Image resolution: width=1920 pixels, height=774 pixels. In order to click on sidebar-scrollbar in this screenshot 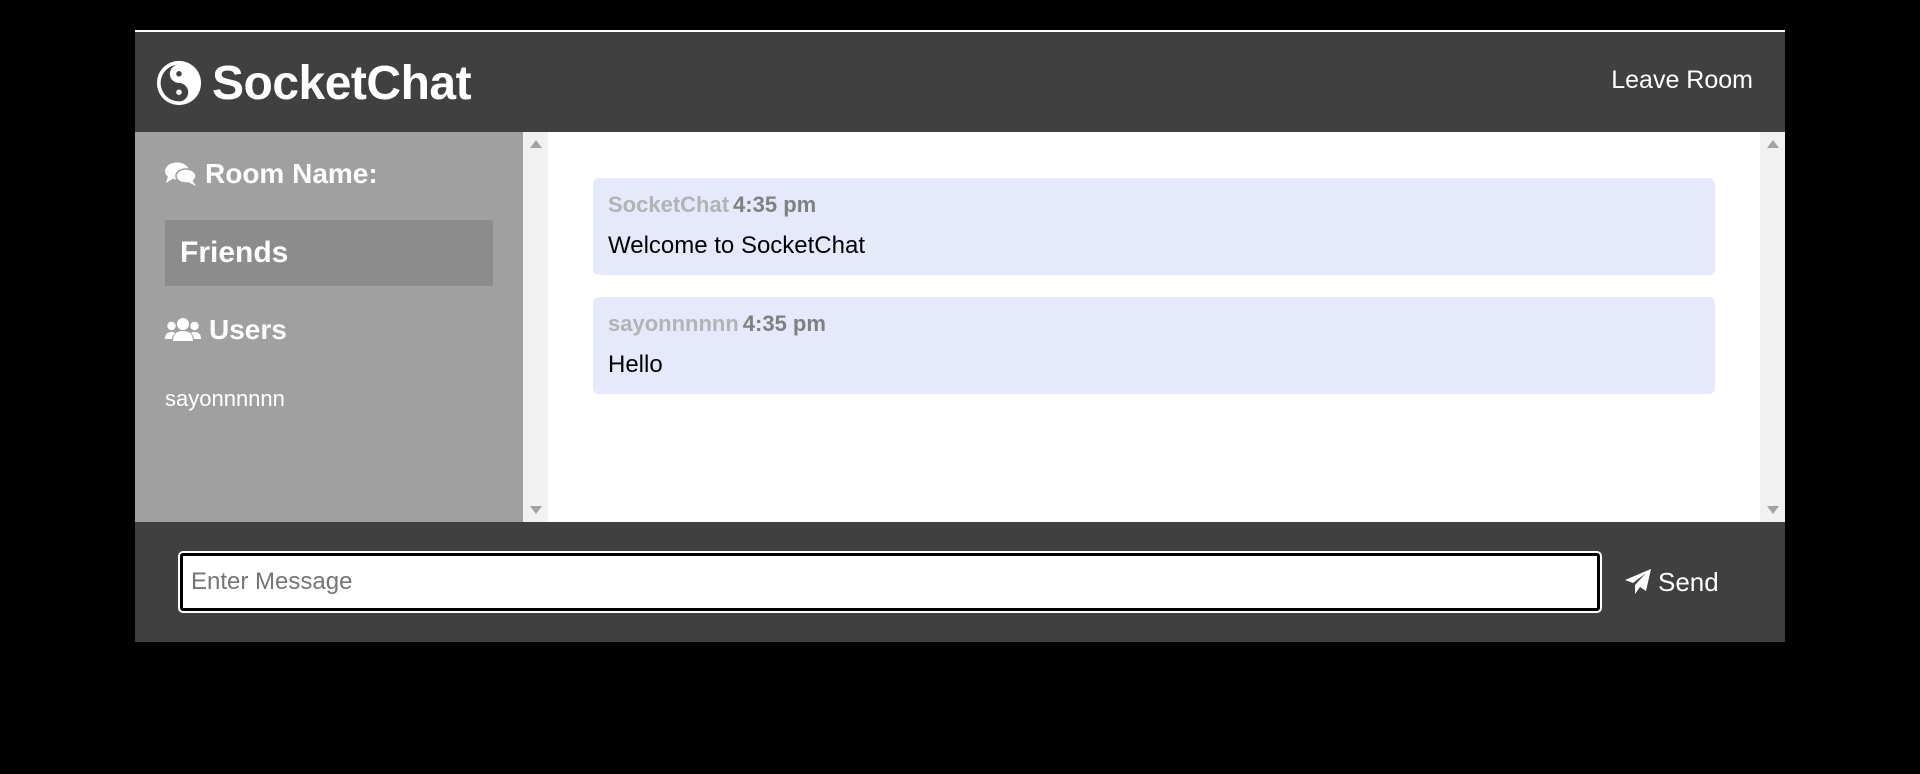, I will do `click(535, 327)`.